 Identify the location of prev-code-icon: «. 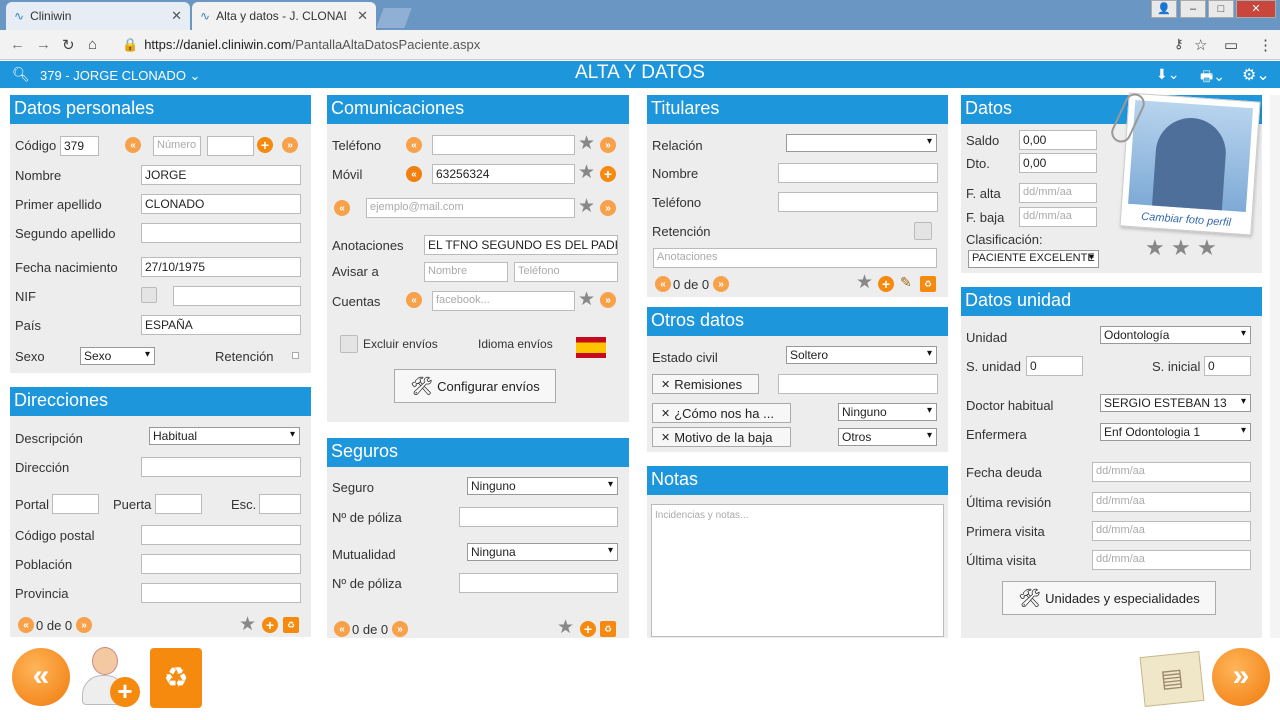
(133, 145).